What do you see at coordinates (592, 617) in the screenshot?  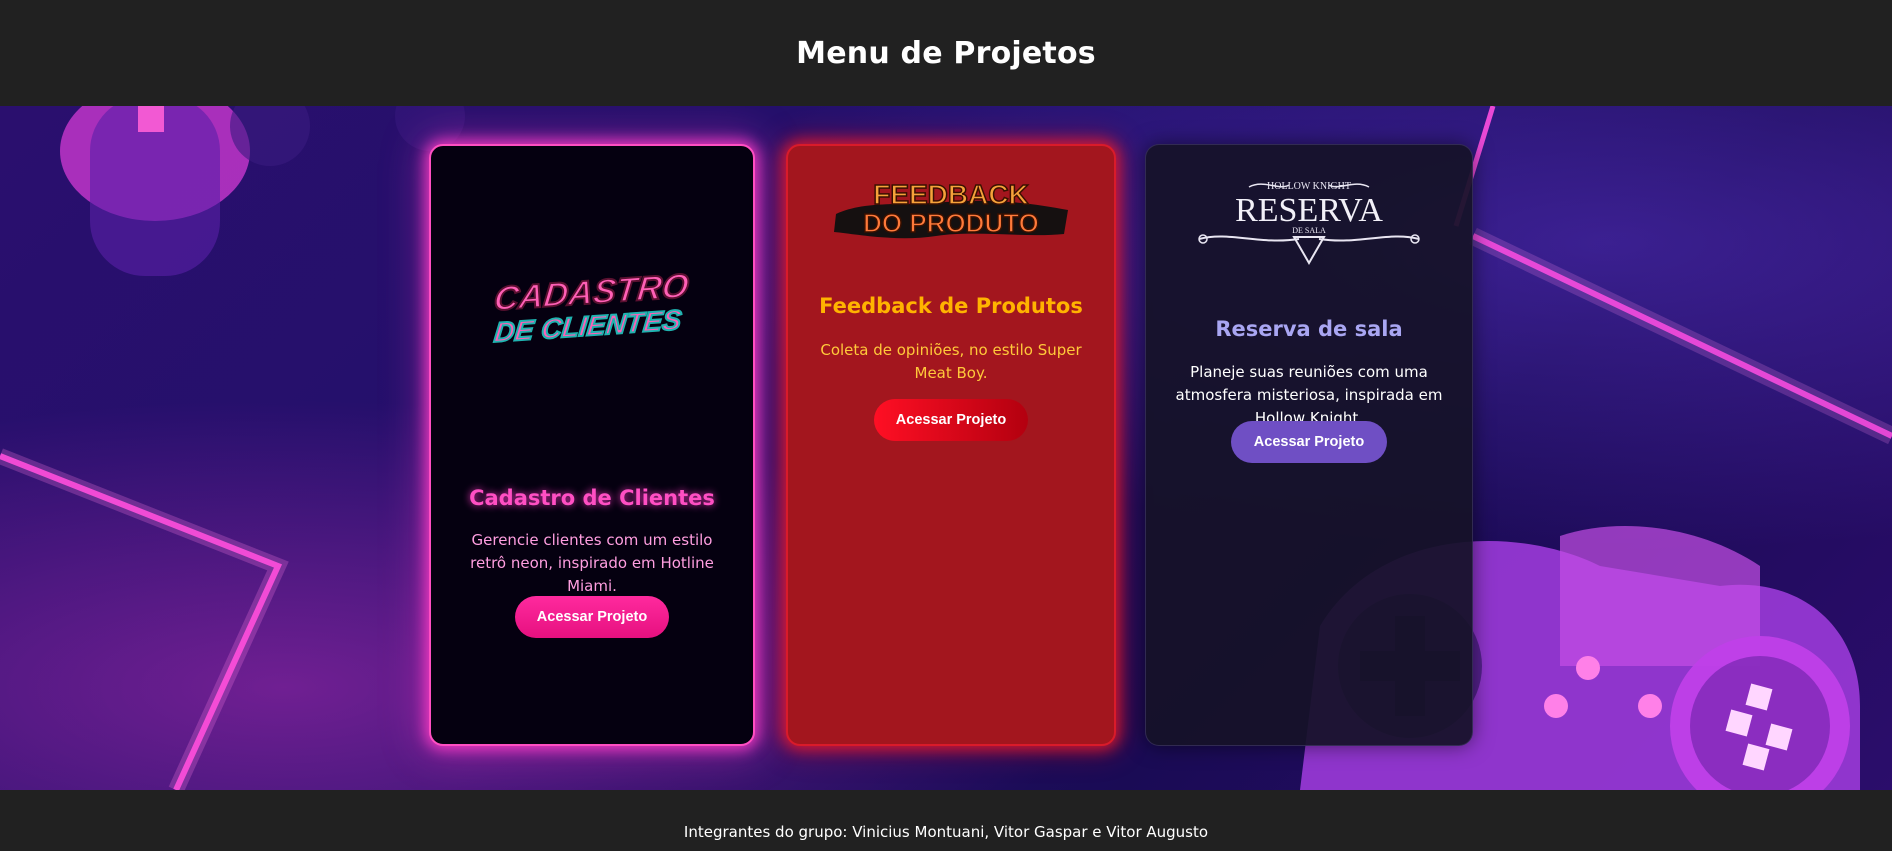 I see `access-project-button-cadastro: Acessar Projeto` at bounding box center [592, 617].